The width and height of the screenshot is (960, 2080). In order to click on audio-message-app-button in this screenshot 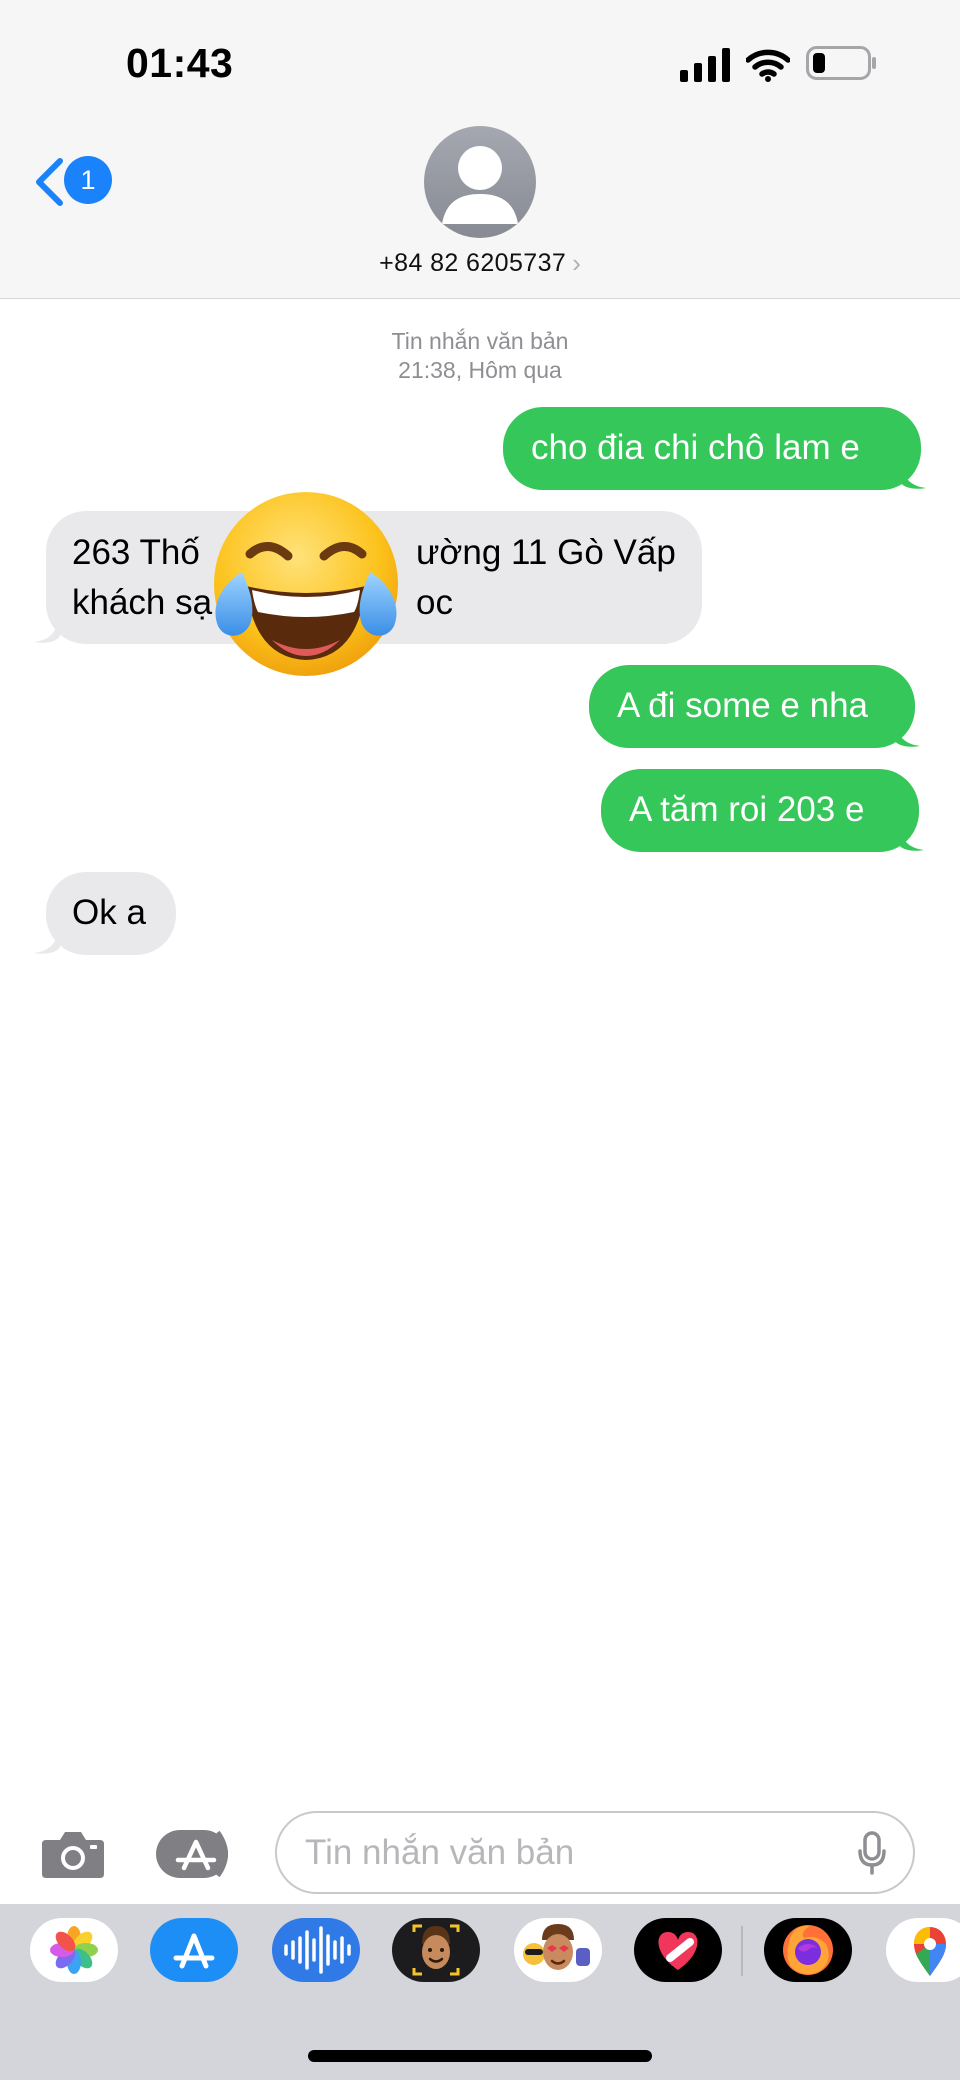, I will do `click(316, 1950)`.